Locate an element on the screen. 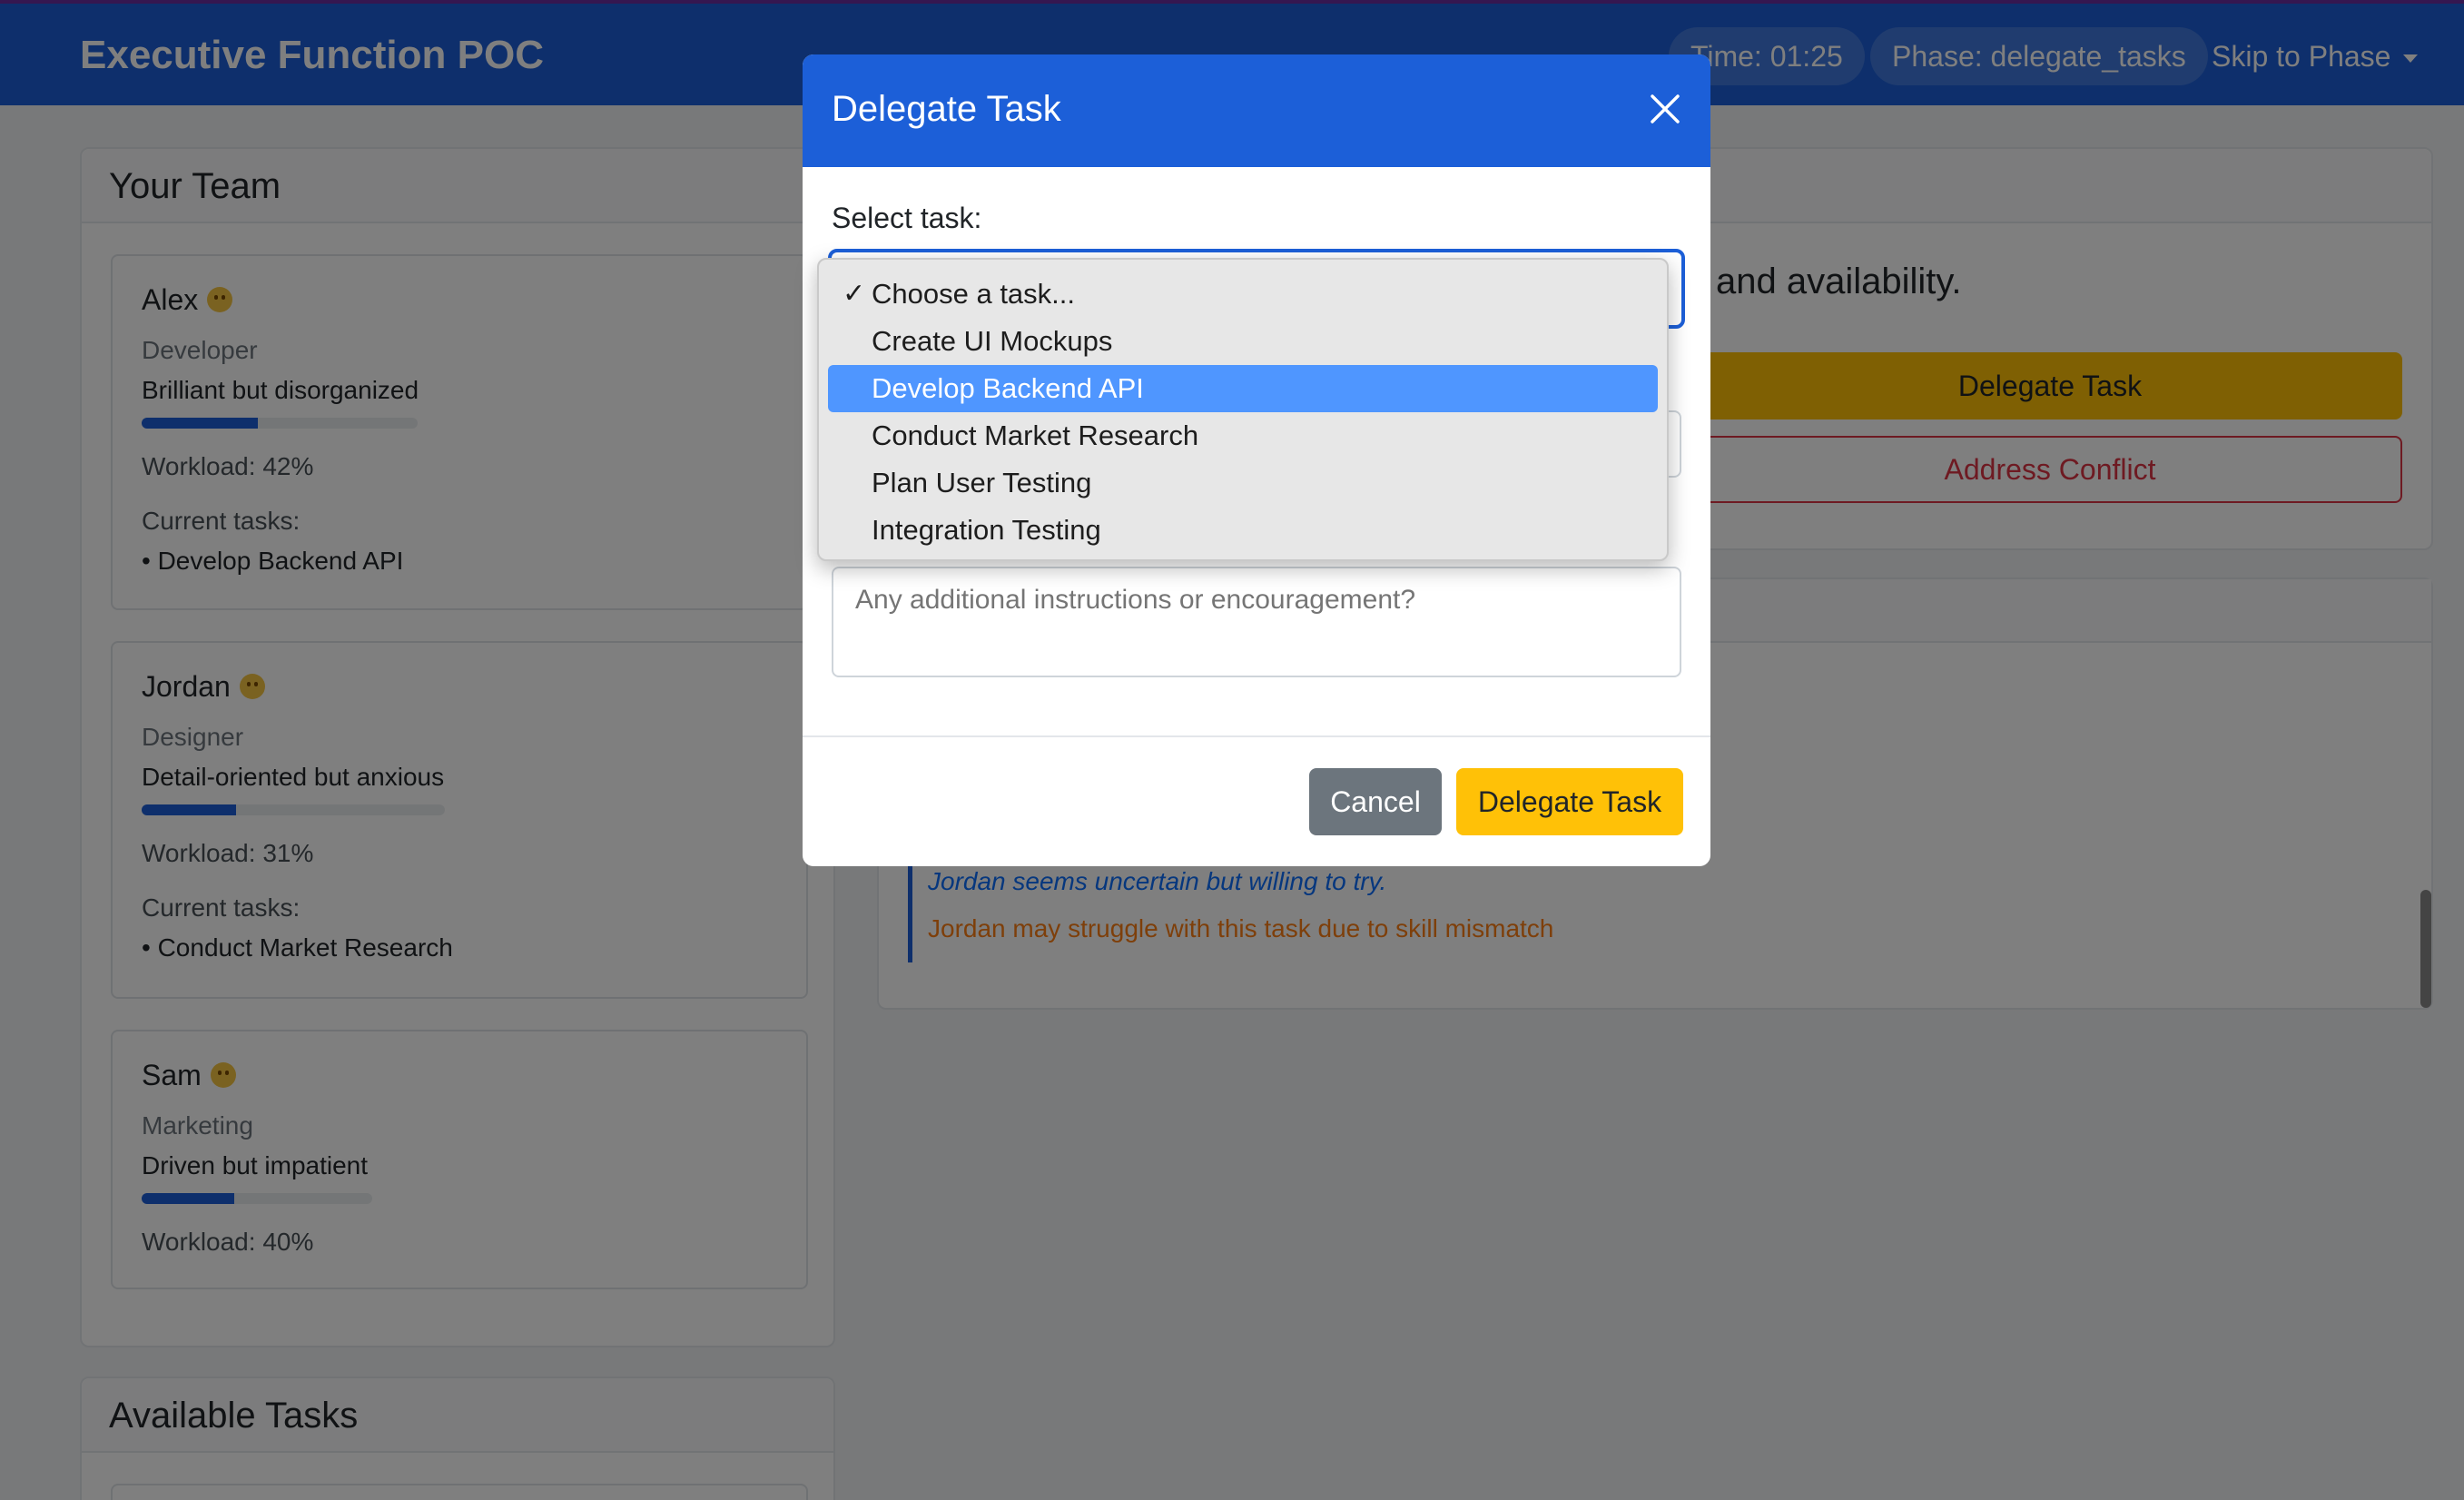 The height and width of the screenshot is (1500, 2464). task-option-label: Plan User Testing is located at coordinates (982, 482).